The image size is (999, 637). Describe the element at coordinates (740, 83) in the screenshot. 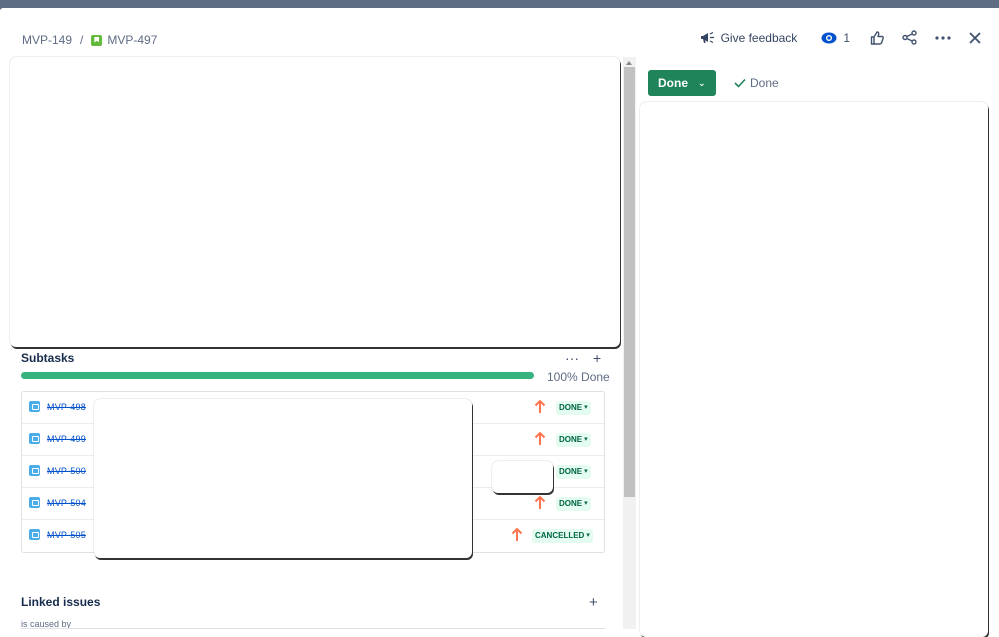

I see `checkmark-icon` at that location.